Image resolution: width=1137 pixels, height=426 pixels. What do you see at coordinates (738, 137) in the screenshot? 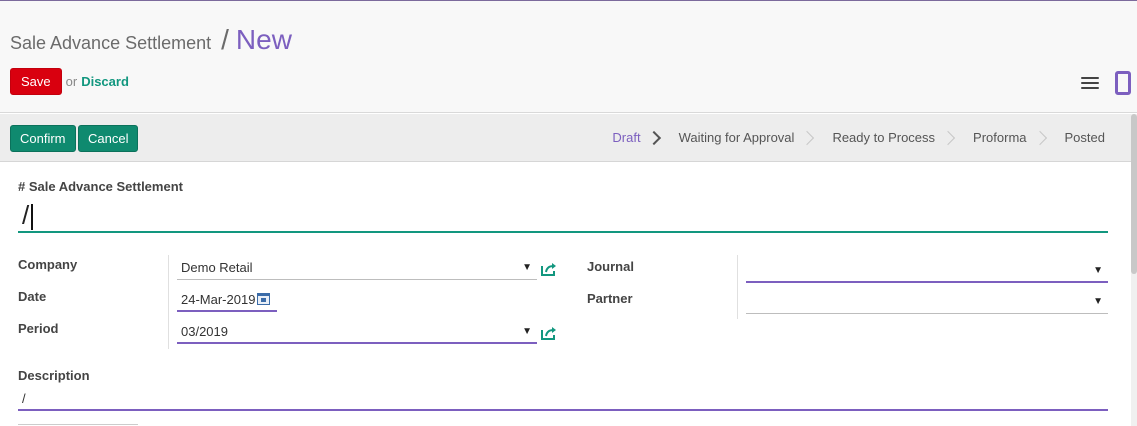
I see `stage-waiting-for-approval: Waiting for Approval` at bounding box center [738, 137].